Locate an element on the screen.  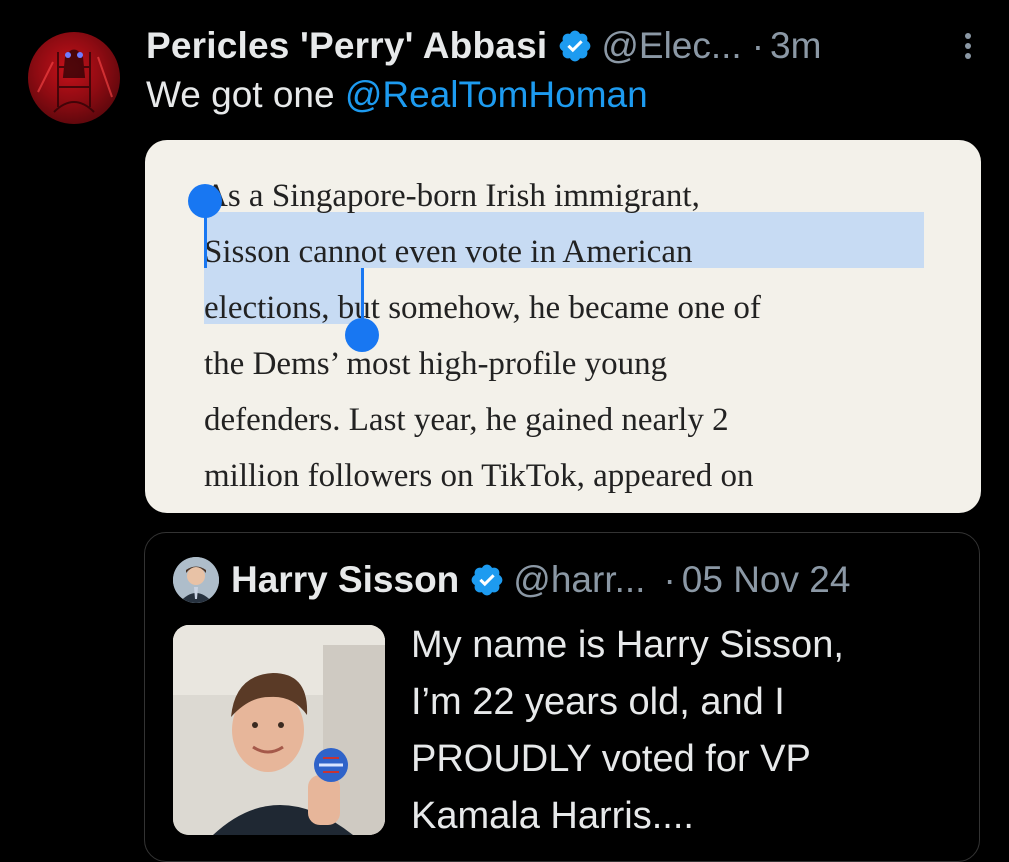
article-line: the Dems’ most high-profile young is located at coordinates (436, 364).